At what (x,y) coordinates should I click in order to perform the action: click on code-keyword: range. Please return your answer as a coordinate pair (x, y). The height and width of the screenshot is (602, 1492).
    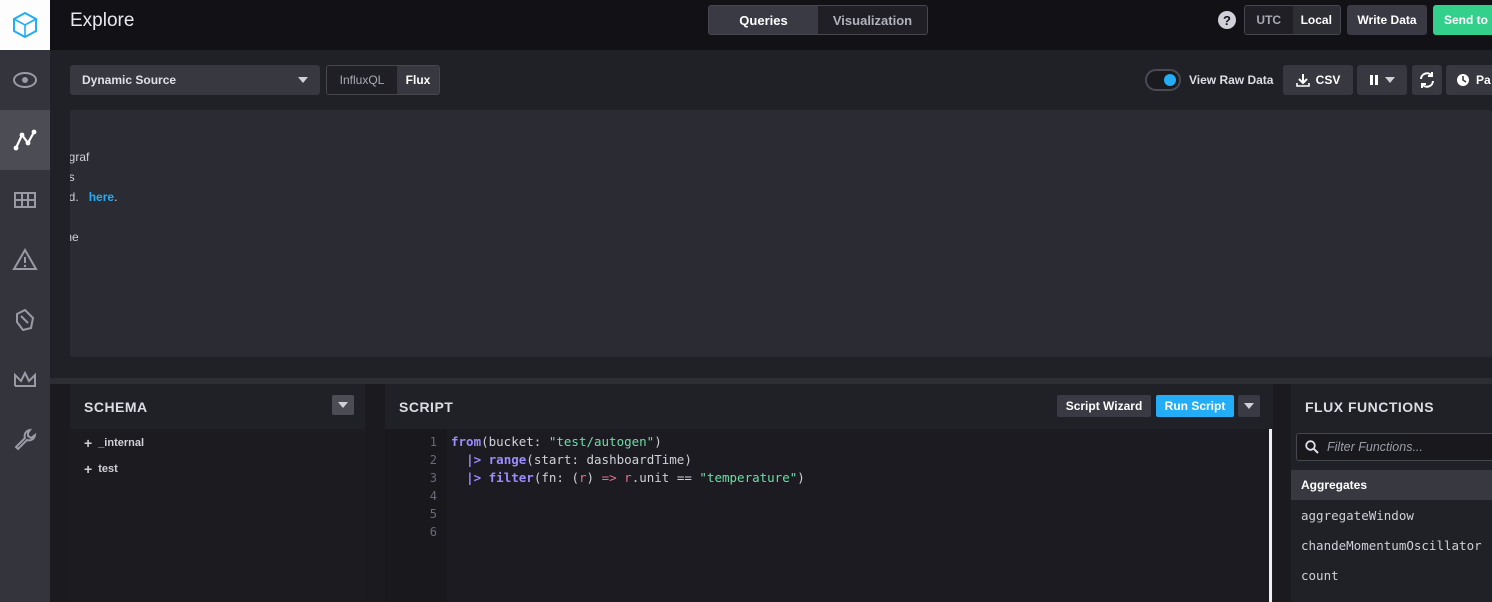
    Looking at the image, I should click on (507, 459).